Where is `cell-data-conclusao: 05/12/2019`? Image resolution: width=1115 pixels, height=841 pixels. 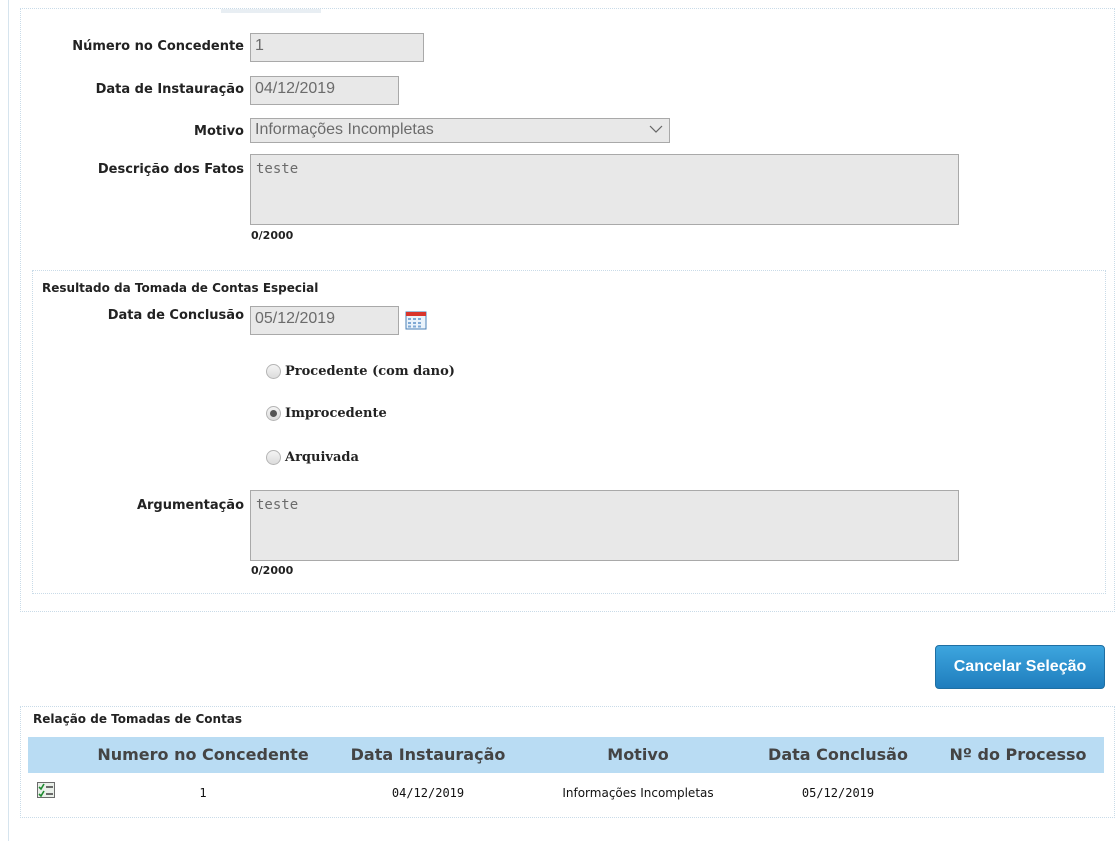
cell-data-conclusao: 05/12/2019 is located at coordinates (838, 793).